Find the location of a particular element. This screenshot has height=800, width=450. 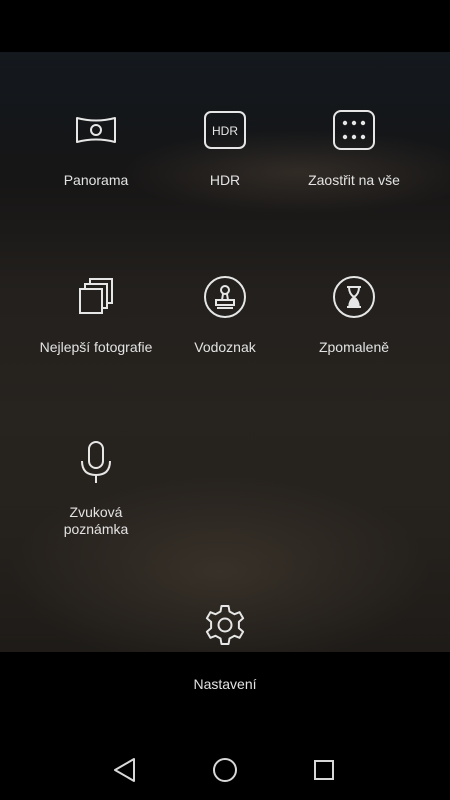

mode-all-focus: Zaostřit na vše is located at coordinates (354, 148).